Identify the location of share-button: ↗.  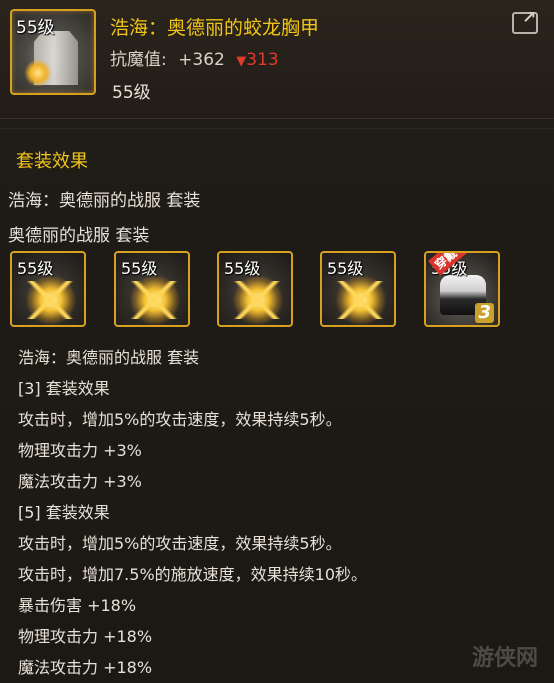
(525, 21).